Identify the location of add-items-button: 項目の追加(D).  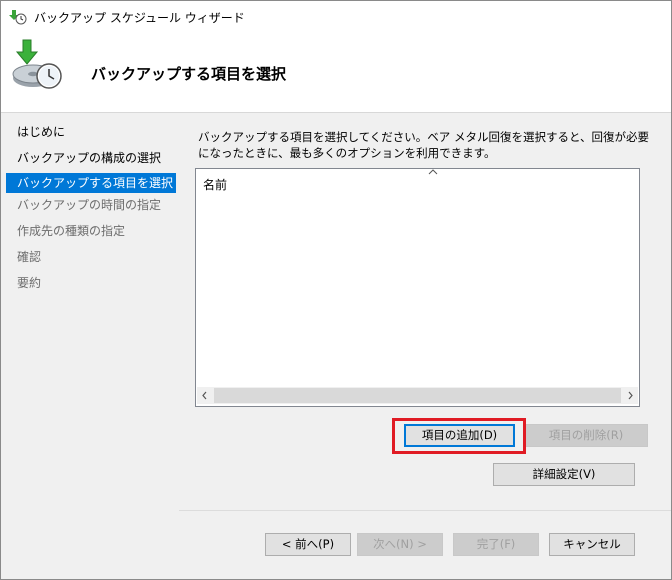
(459, 435).